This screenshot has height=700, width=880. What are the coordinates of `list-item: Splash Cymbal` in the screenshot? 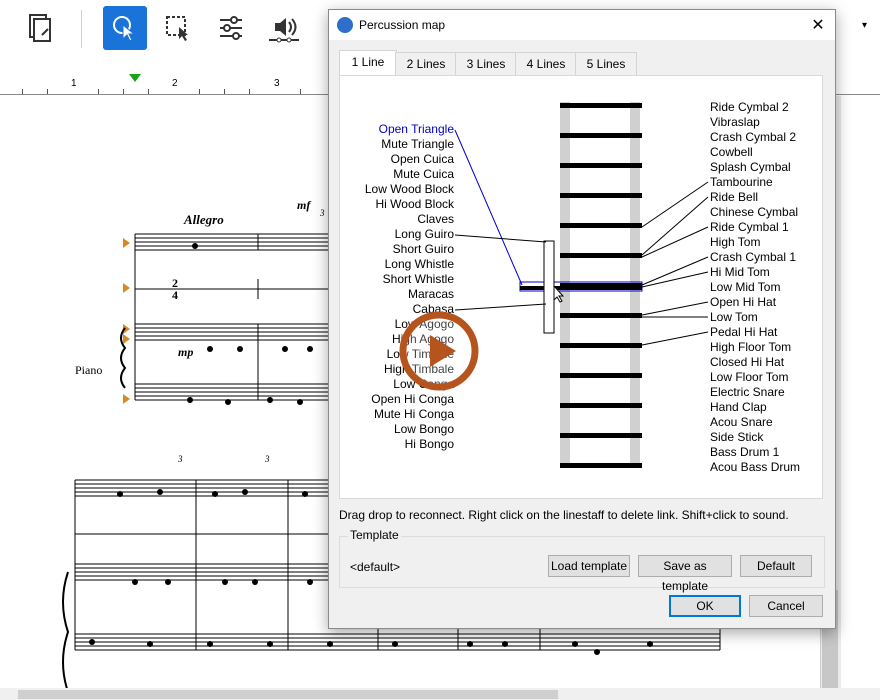 It's located at (755, 167).